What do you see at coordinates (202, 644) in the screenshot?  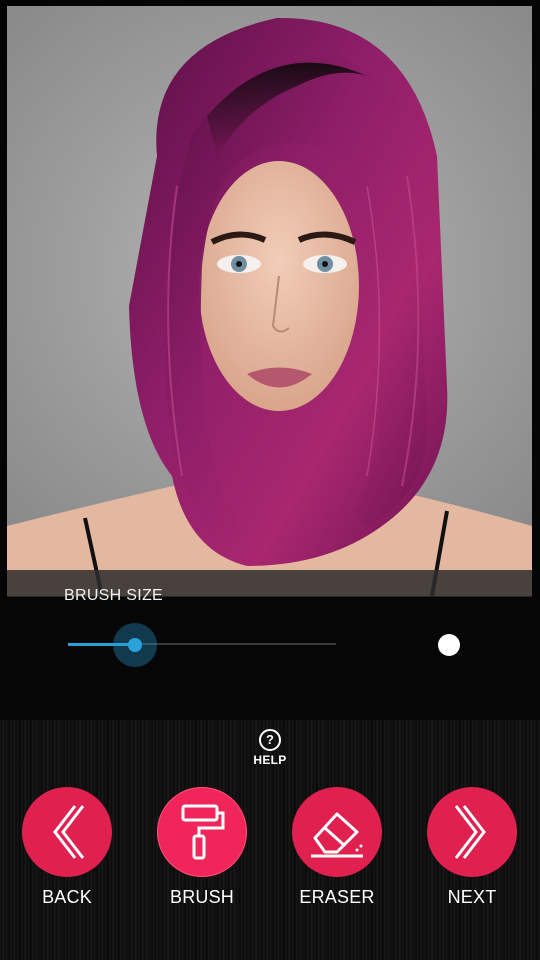 I see `brush-size-slider-track` at bounding box center [202, 644].